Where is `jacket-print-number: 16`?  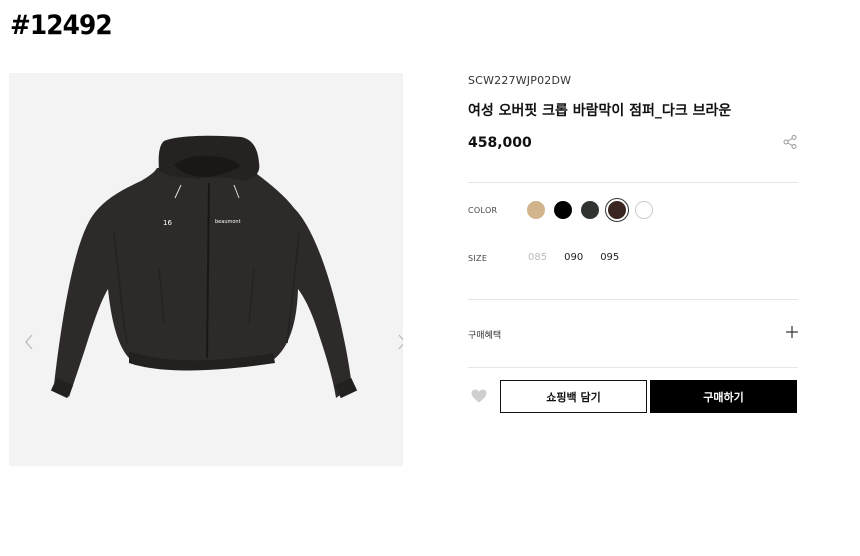 jacket-print-number: 16 is located at coordinates (167, 223).